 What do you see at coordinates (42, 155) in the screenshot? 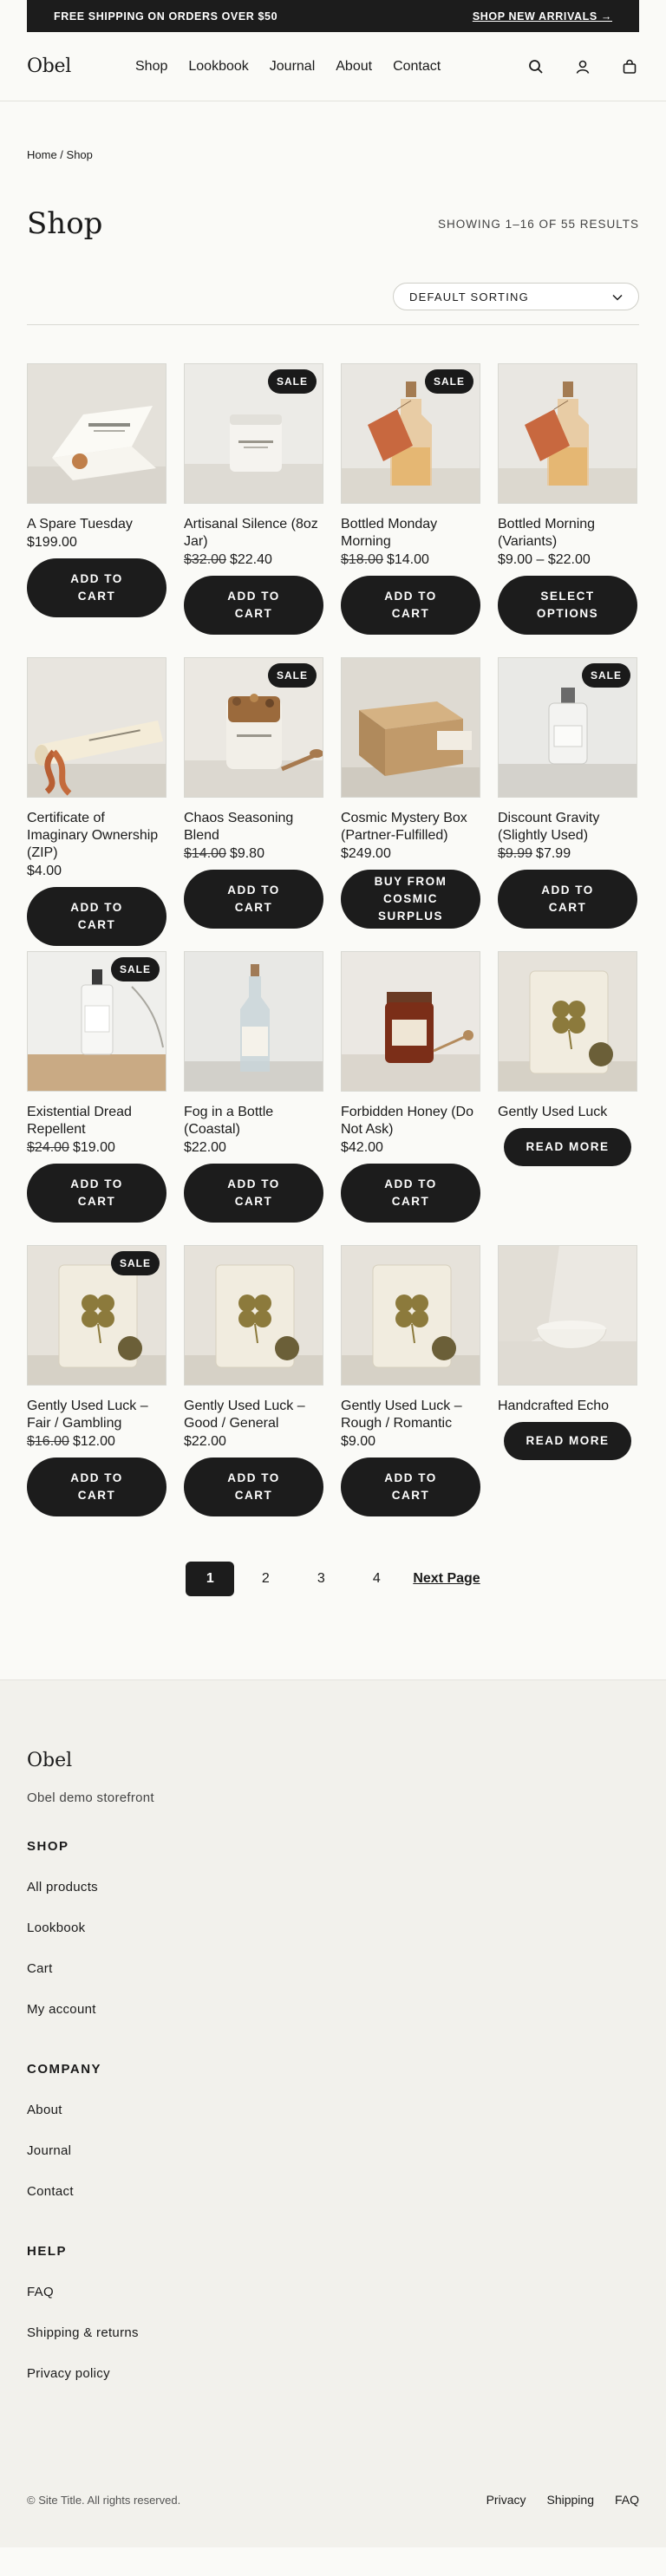
I see `breadcrumb-home: Home` at bounding box center [42, 155].